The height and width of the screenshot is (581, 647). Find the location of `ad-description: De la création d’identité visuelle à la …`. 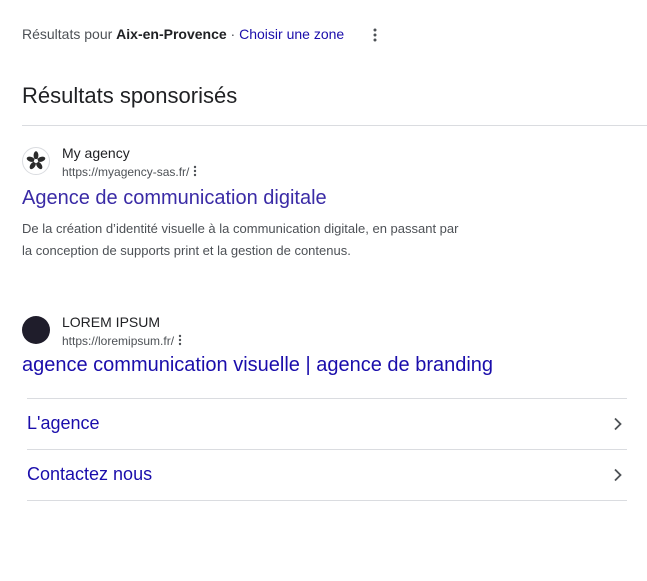

ad-description: De la création d’identité visuelle à la … is located at coordinates (257, 240).